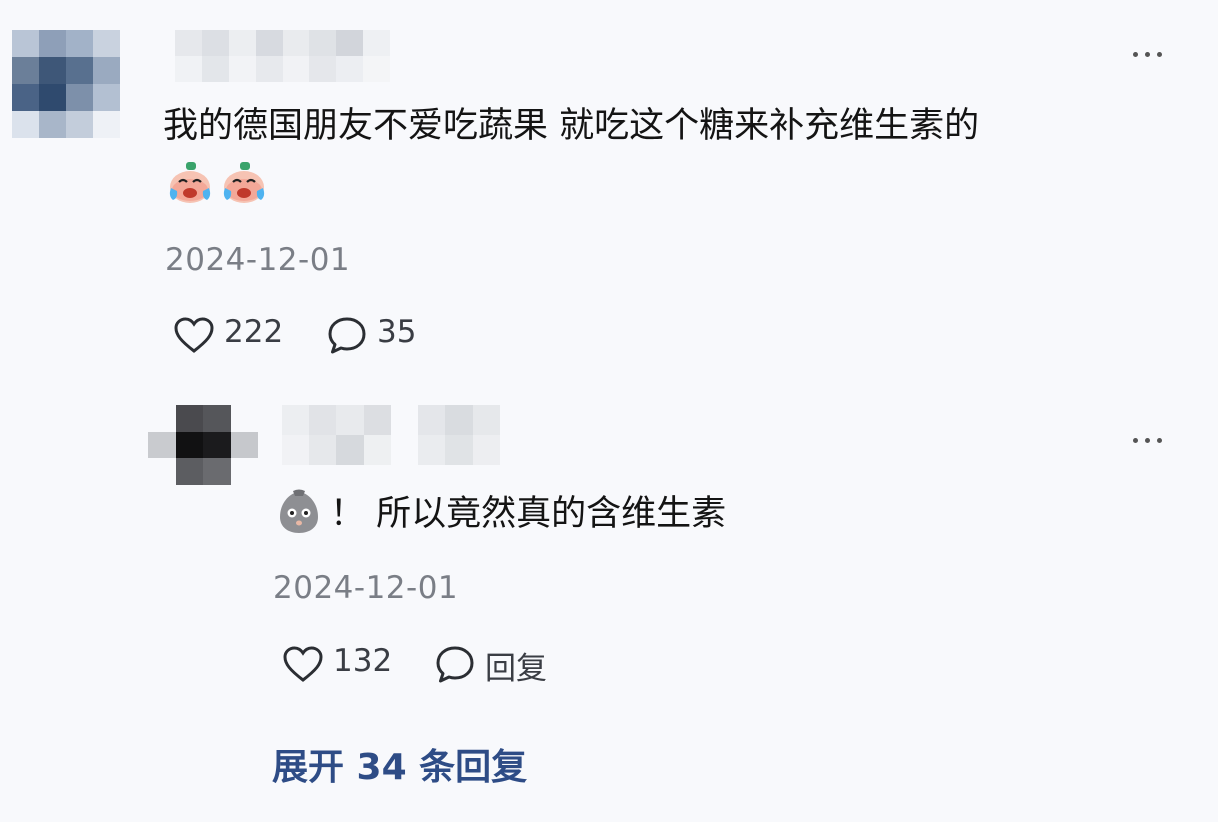 Image resolution: width=1218 pixels, height=822 pixels. I want to click on reply-count: 35, so click(396, 332).